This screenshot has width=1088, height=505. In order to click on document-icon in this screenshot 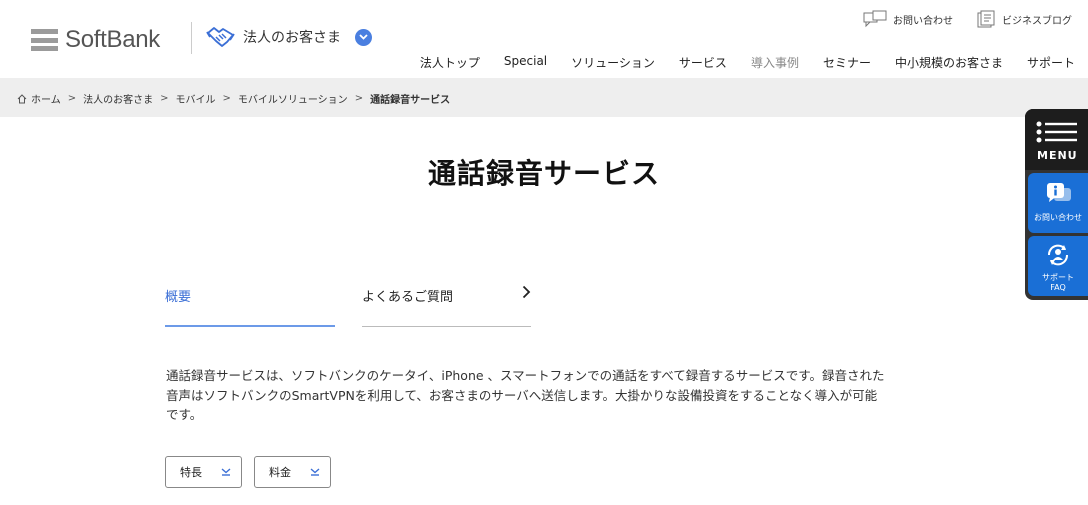, I will do `click(986, 19)`.